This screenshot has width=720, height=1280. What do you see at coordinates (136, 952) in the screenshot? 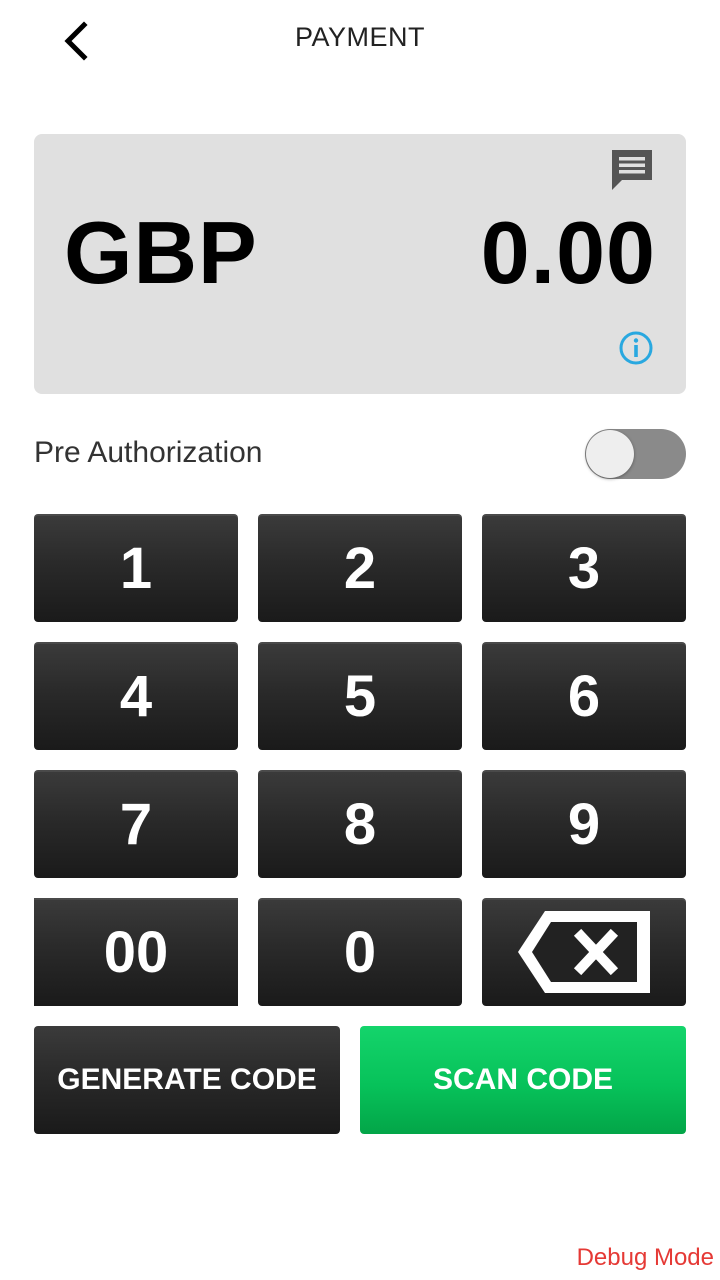
I see `key-00: 00` at bounding box center [136, 952].